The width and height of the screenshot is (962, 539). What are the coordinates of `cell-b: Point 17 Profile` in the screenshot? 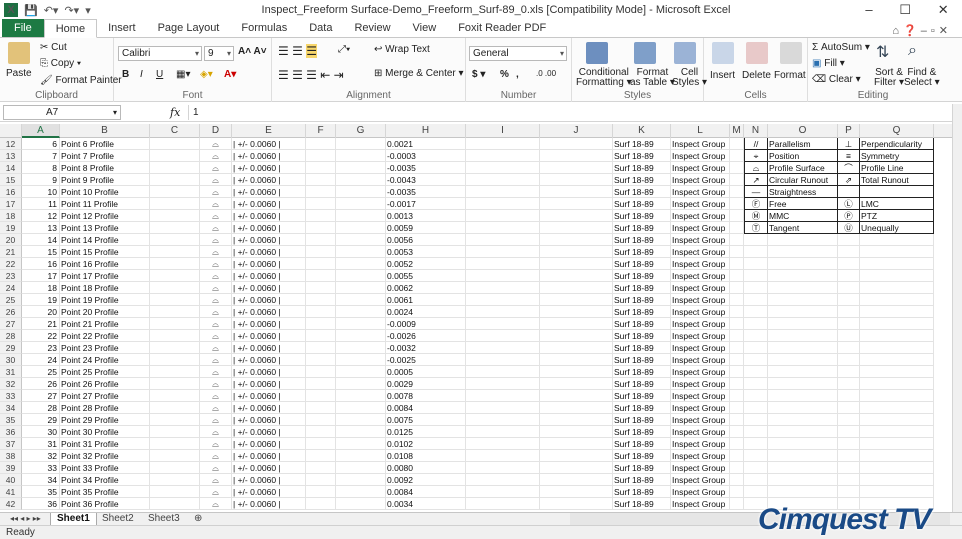 It's located at (105, 276).